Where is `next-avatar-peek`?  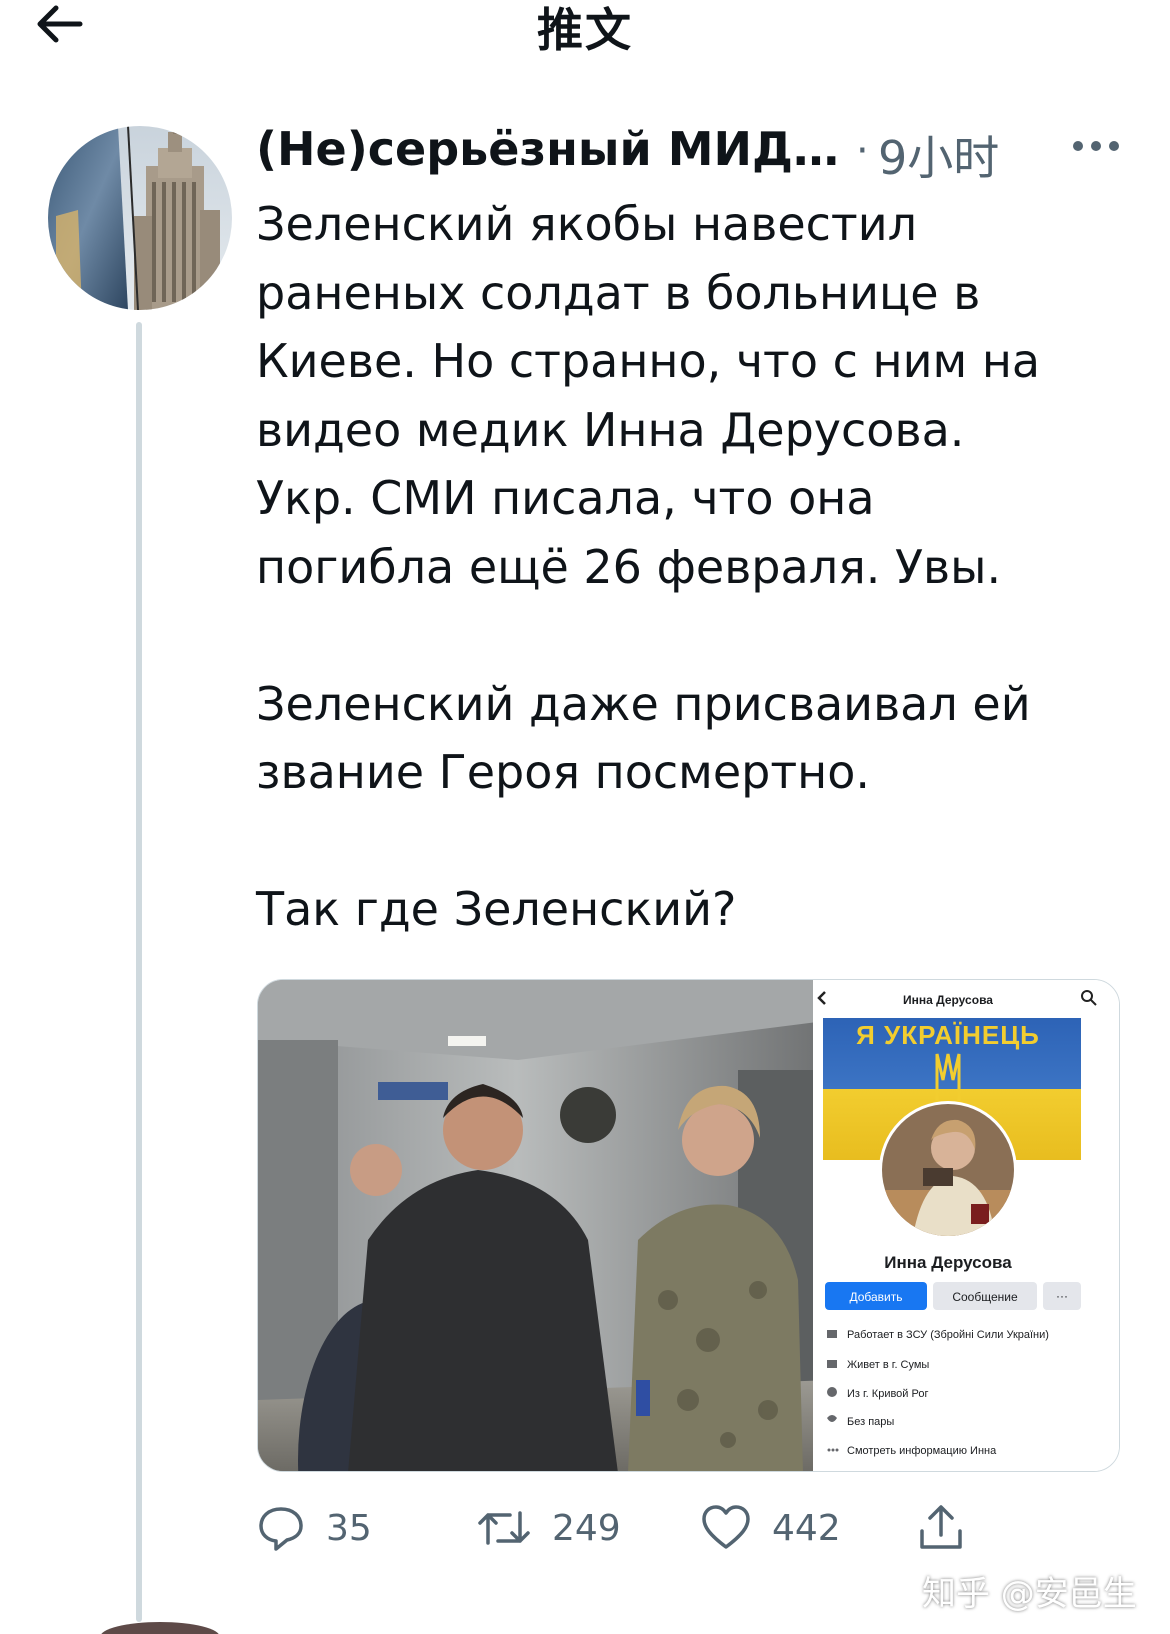 next-avatar-peek is located at coordinates (160, 1628).